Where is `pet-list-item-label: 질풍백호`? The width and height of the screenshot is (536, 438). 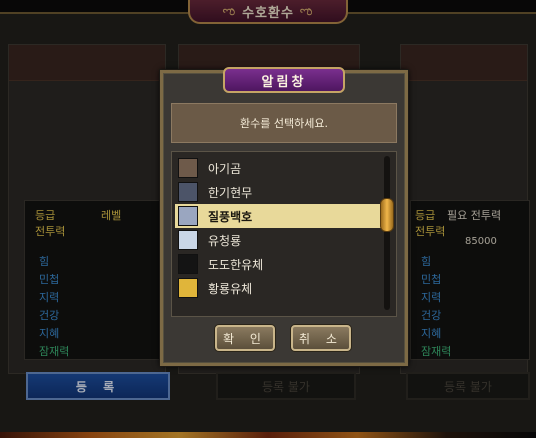 pet-list-item-label: 질풍백호 is located at coordinates (230, 216).